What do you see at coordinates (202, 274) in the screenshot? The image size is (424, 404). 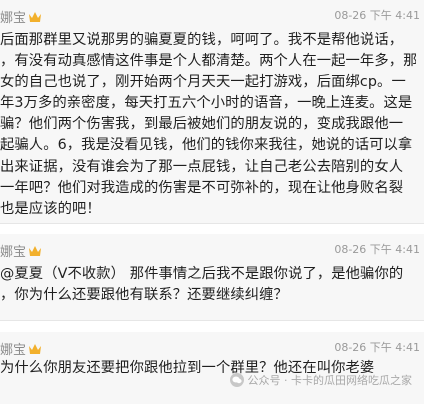 I see `comment-line: @夏夏（V不收款） 那件事情之后我不是跟你说了，是他骗你的` at bounding box center [202, 274].